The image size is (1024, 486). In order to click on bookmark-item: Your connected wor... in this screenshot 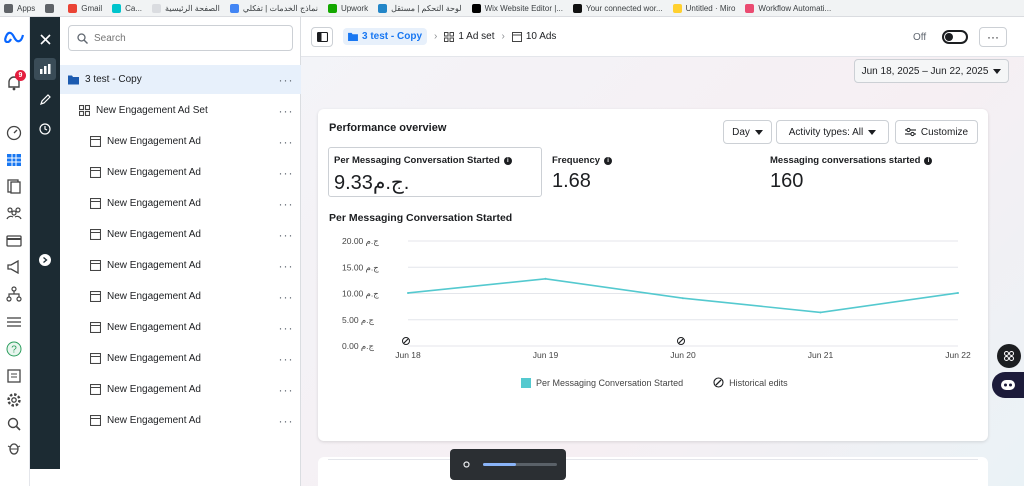, I will do `click(617, 8)`.